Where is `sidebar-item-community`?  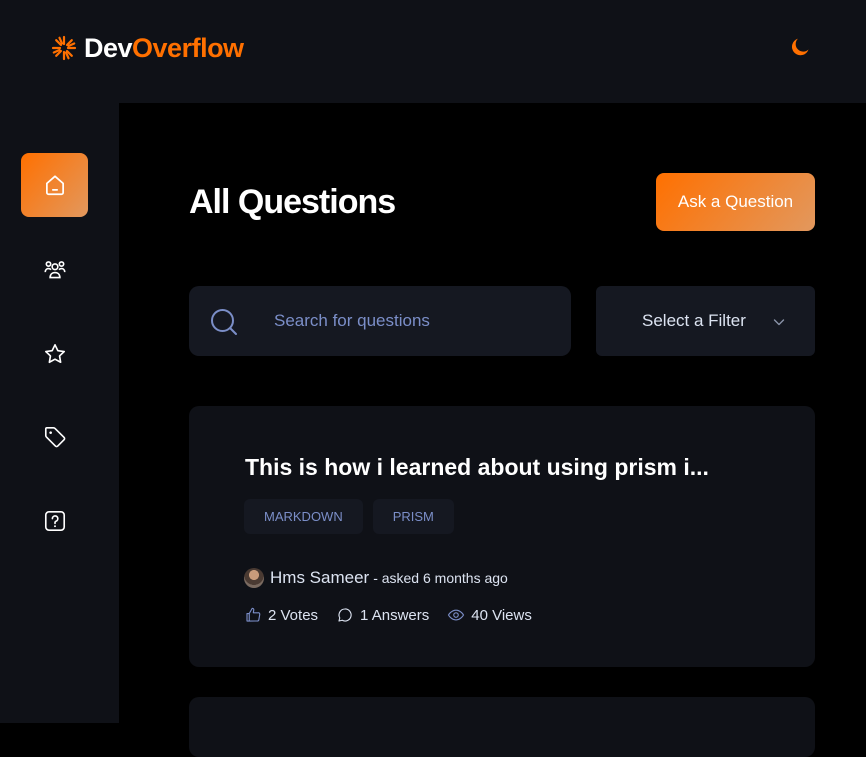 sidebar-item-community is located at coordinates (54, 270).